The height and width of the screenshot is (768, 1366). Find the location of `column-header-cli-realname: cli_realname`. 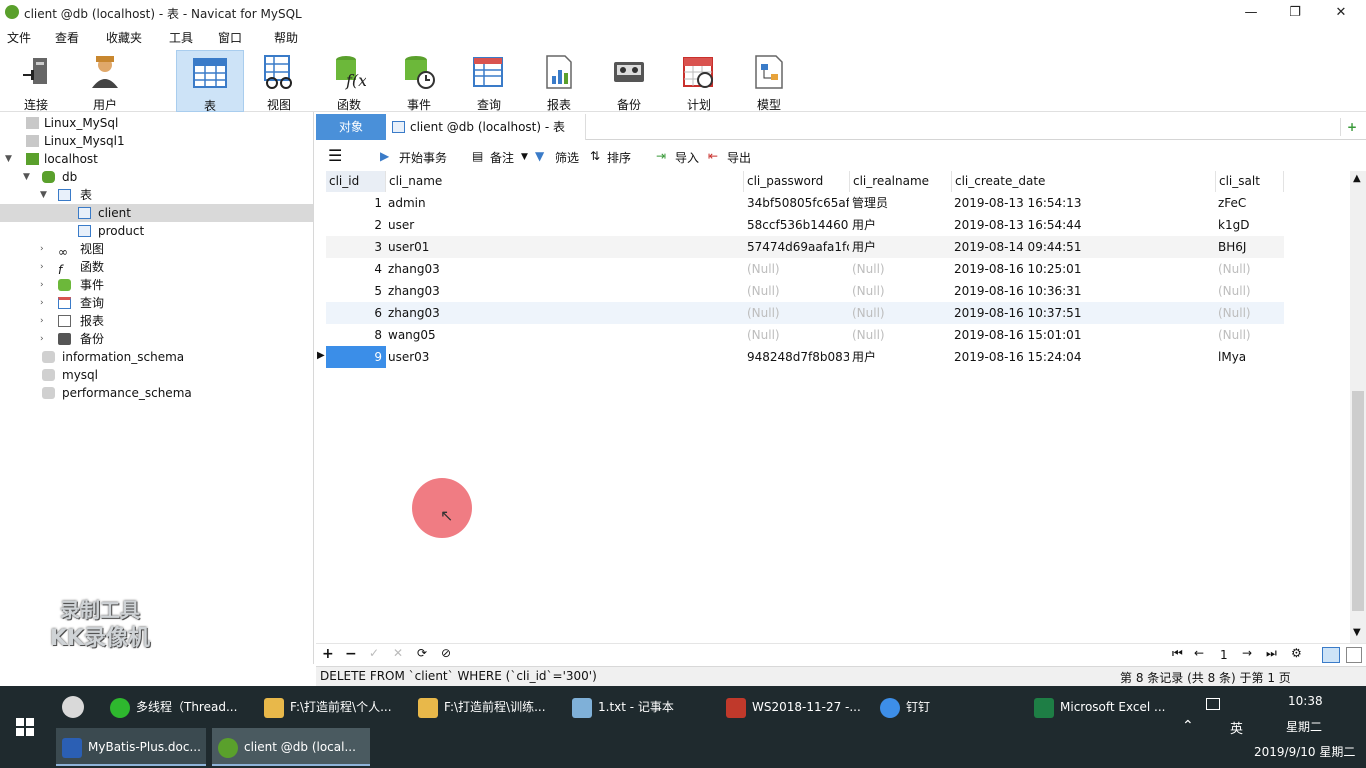

column-header-cli-realname: cli_realname is located at coordinates (901, 181).